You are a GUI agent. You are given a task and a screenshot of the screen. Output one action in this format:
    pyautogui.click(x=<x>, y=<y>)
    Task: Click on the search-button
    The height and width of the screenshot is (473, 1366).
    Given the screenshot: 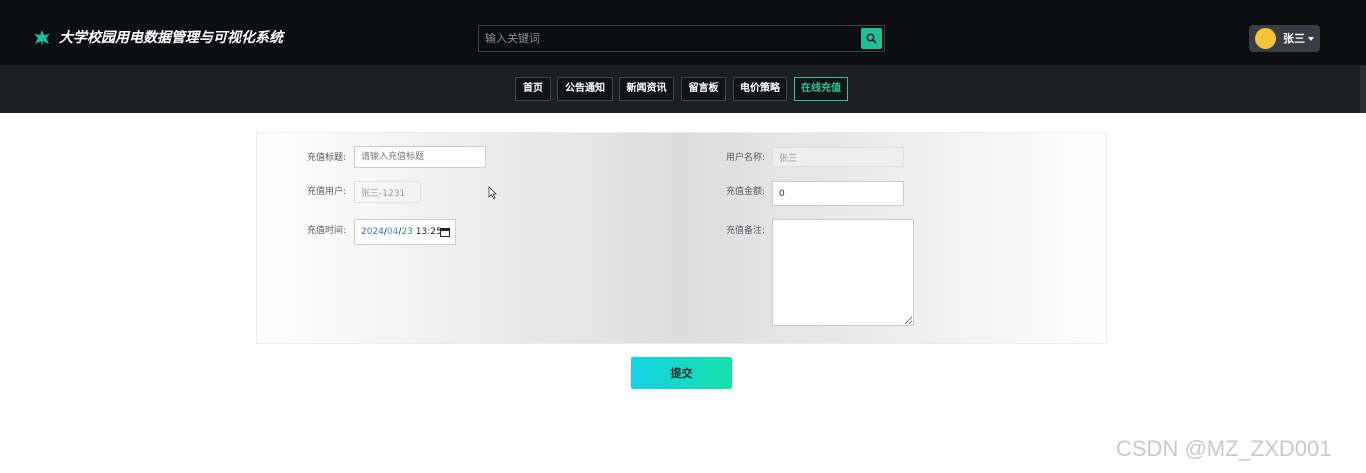 What is the action you would take?
    pyautogui.click(x=871, y=38)
    